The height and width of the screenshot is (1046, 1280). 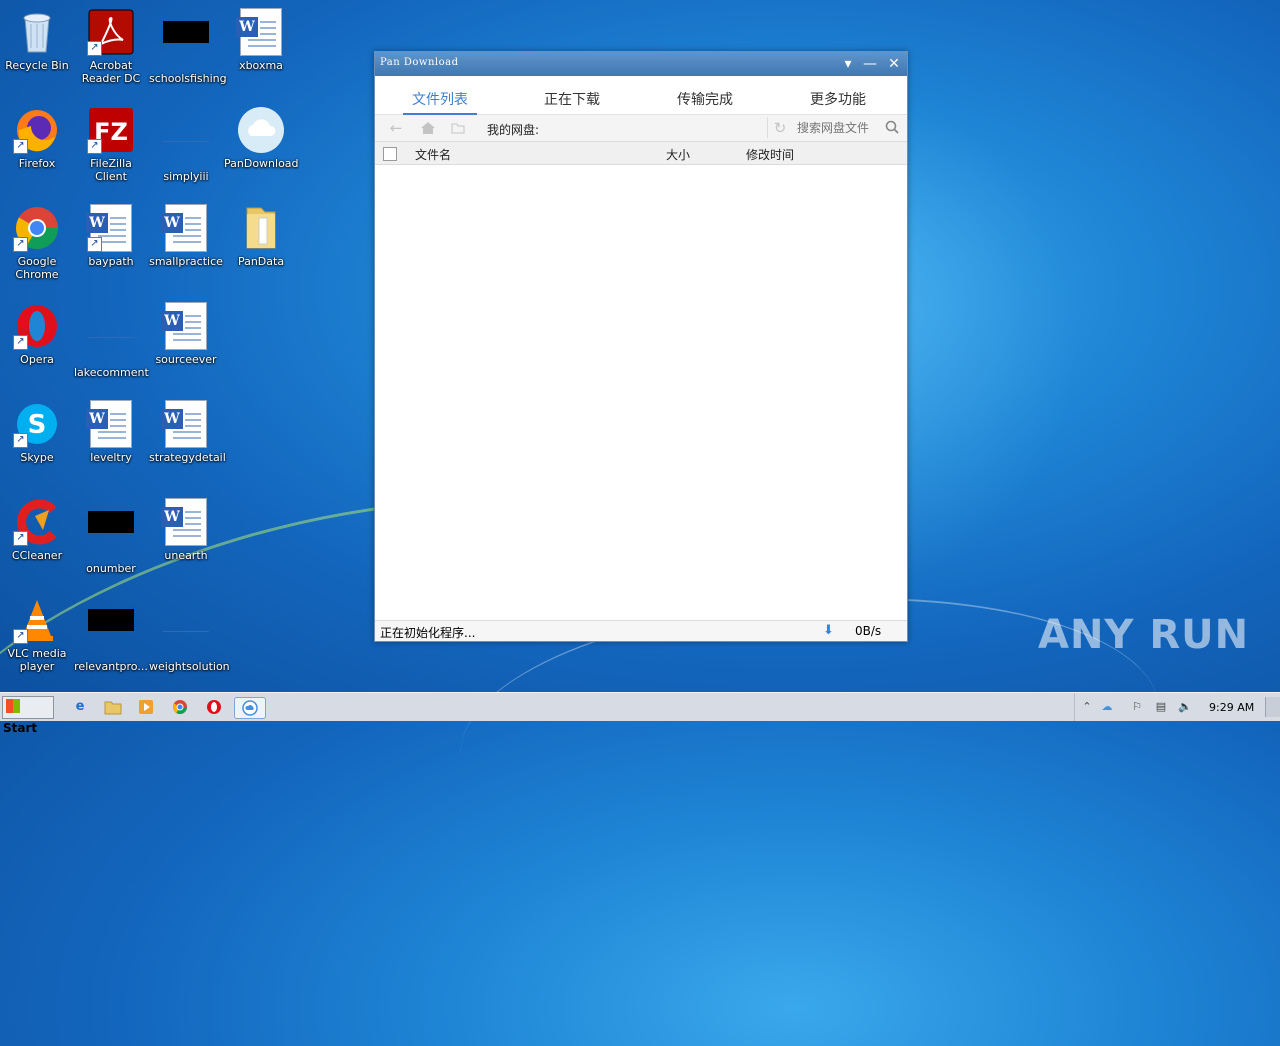 What do you see at coordinates (186, 555) in the screenshot?
I see `desktop-icon-label: unearth` at bounding box center [186, 555].